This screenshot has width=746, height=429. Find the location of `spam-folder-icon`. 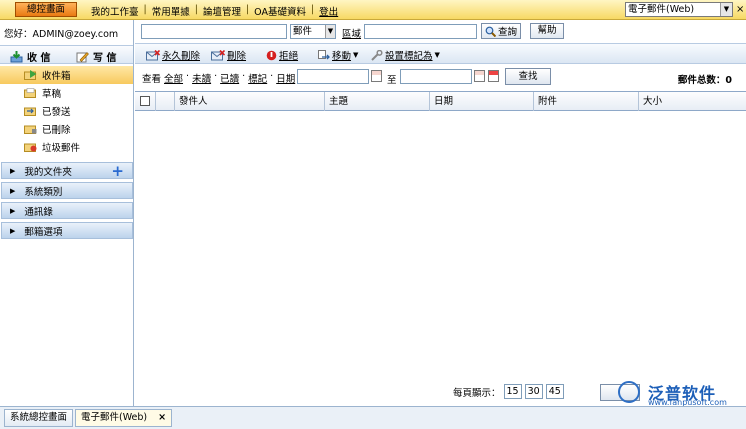

spam-folder-icon is located at coordinates (30, 147).